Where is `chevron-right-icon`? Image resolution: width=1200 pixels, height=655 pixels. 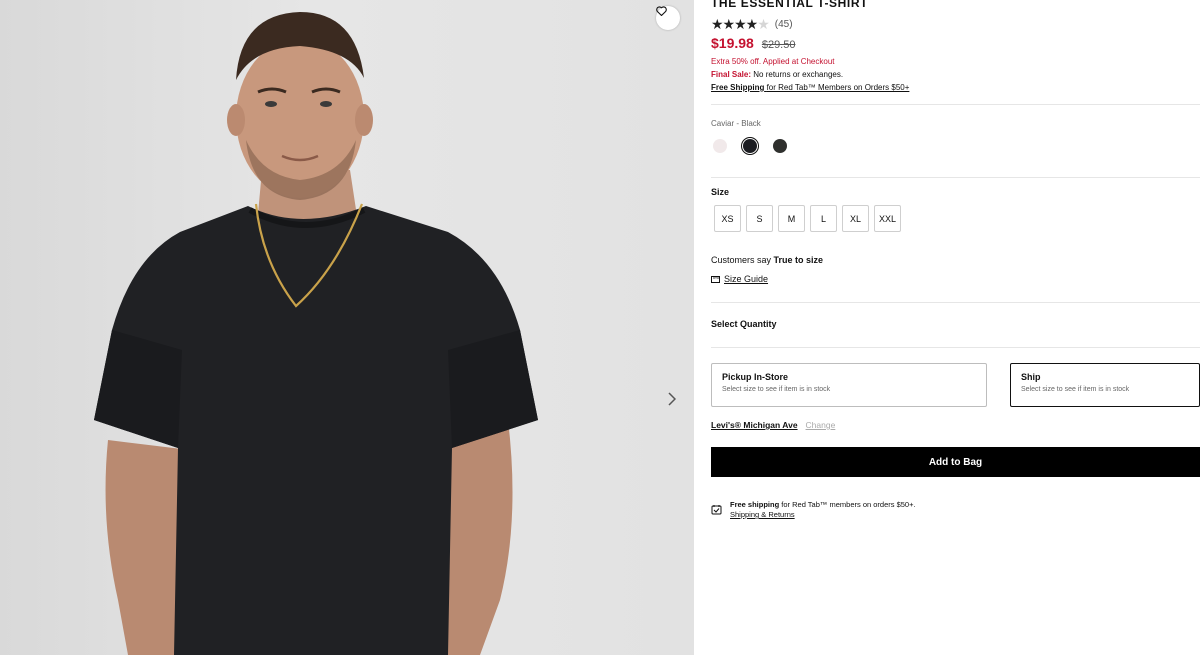
chevron-right-icon is located at coordinates (672, 399).